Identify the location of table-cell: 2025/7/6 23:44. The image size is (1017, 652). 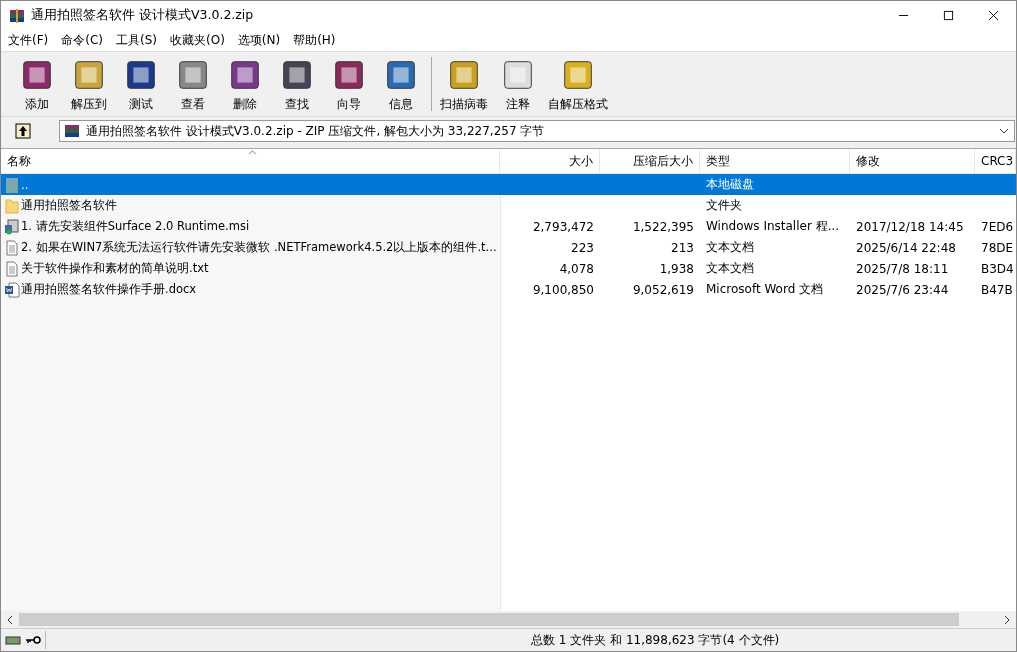
(902, 289).